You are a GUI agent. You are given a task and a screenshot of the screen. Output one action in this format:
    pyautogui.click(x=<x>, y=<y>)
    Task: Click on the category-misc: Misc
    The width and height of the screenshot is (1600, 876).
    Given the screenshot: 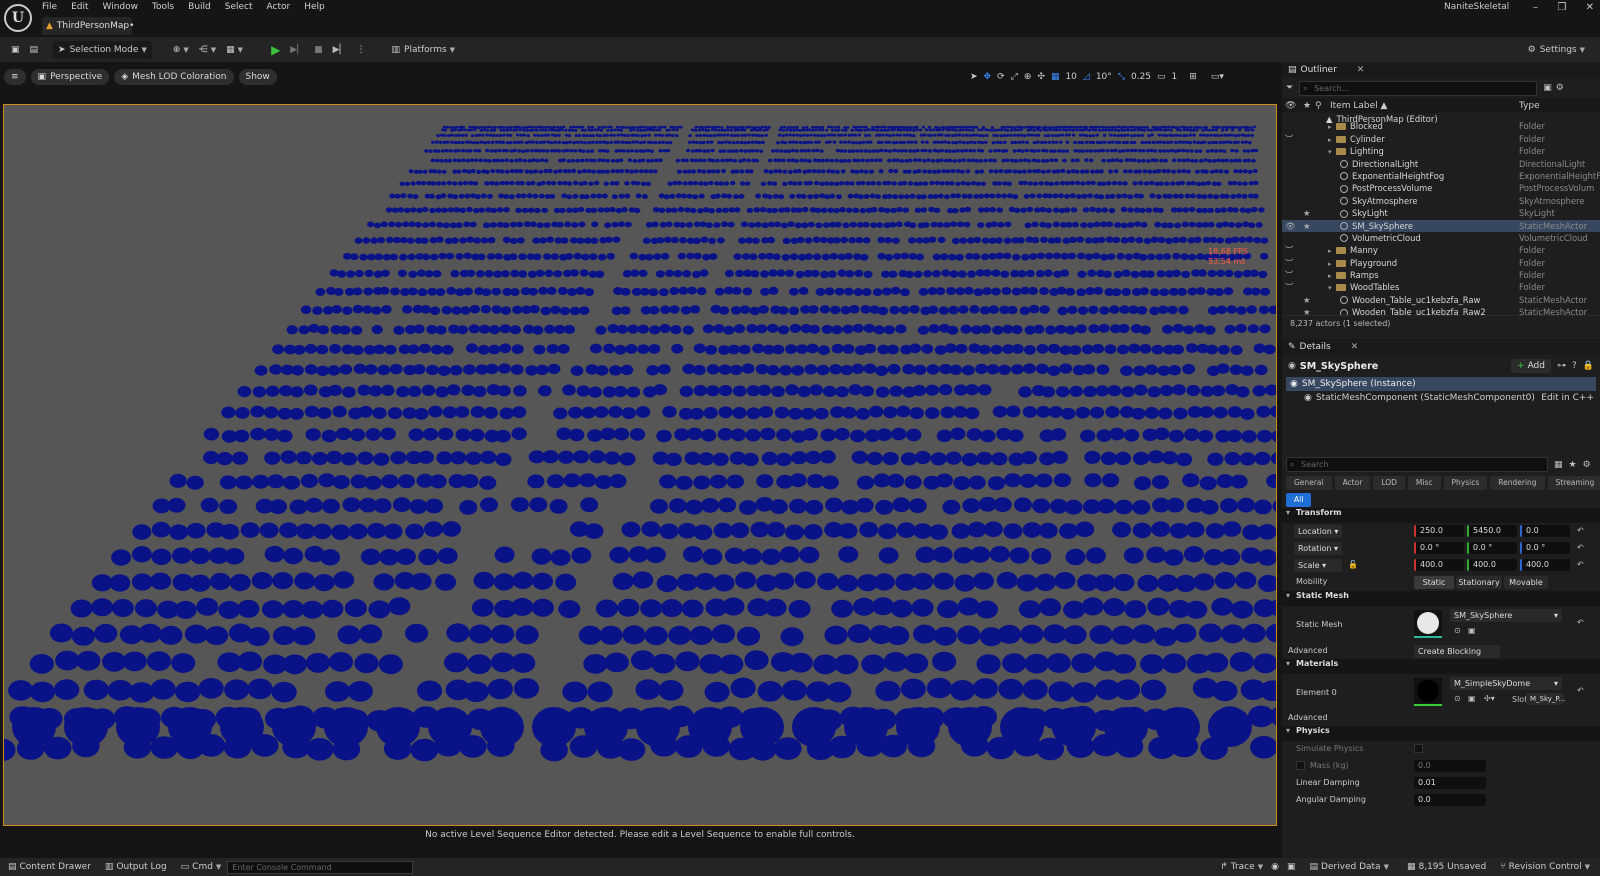 What is the action you would take?
    pyautogui.click(x=1424, y=482)
    